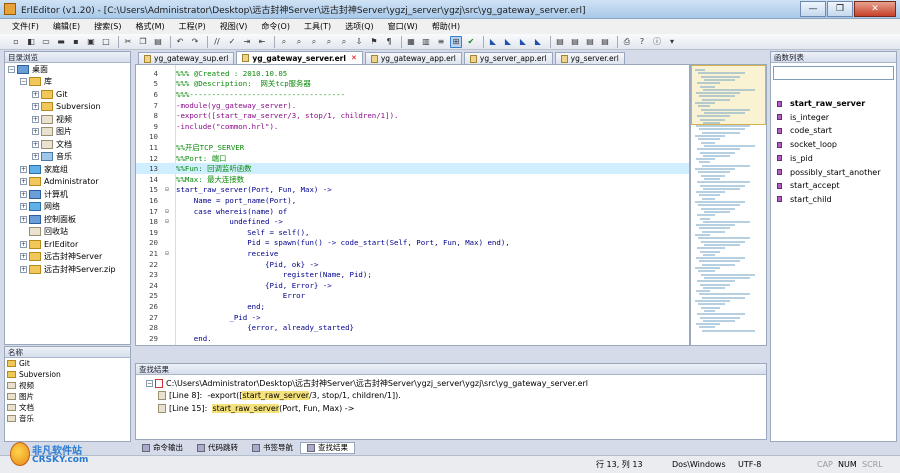  What do you see at coordinates (389, 42) in the screenshot?
I see `whitespace-icon: ¶` at bounding box center [389, 42].